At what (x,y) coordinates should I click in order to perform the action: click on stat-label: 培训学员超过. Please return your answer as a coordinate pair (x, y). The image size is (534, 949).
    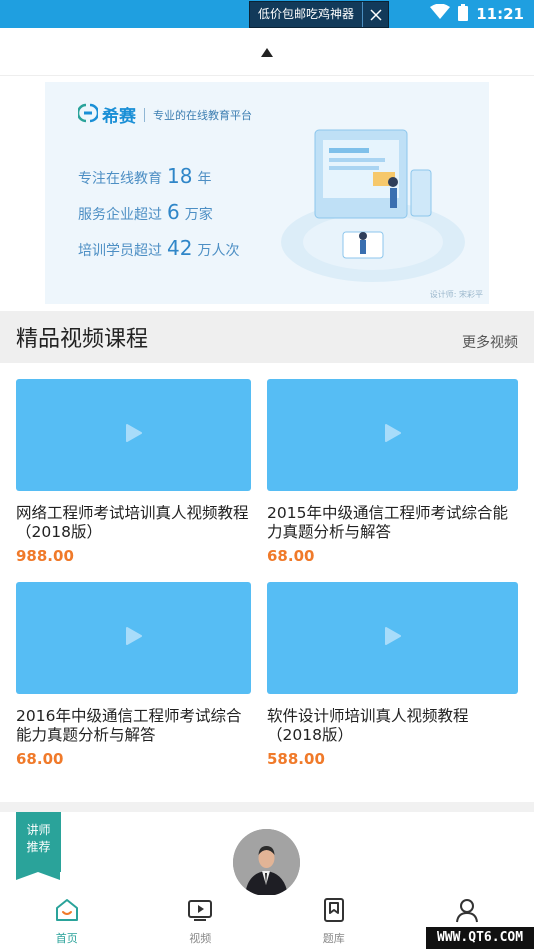
    Looking at the image, I should click on (120, 251).